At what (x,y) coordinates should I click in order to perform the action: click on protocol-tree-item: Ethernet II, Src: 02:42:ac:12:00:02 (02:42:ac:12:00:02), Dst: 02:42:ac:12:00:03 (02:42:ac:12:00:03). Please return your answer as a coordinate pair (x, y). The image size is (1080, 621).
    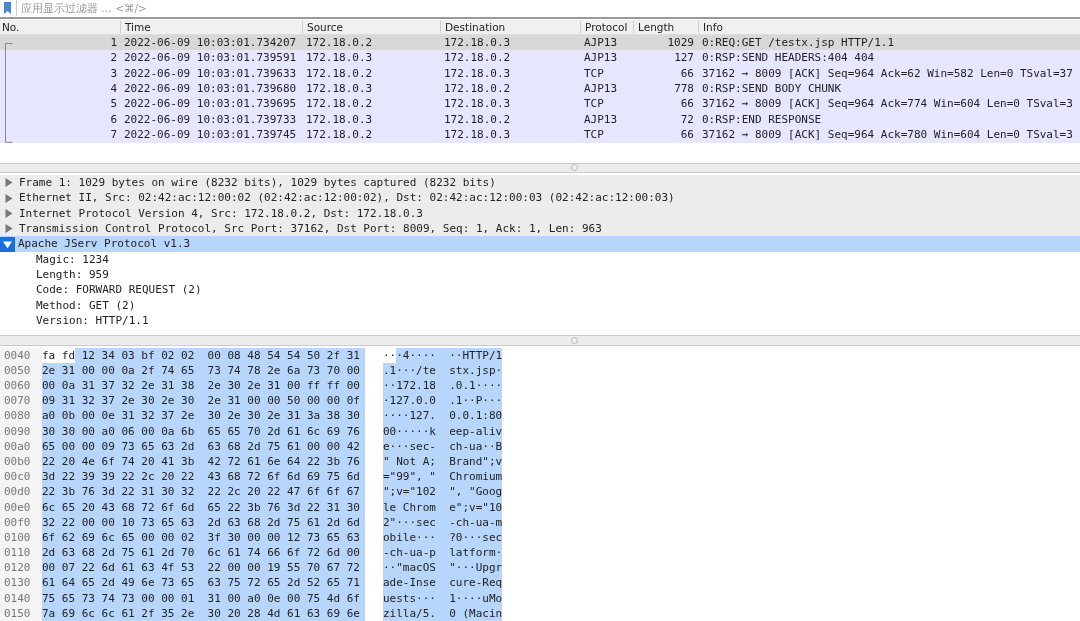
    Looking at the image, I should click on (540, 198).